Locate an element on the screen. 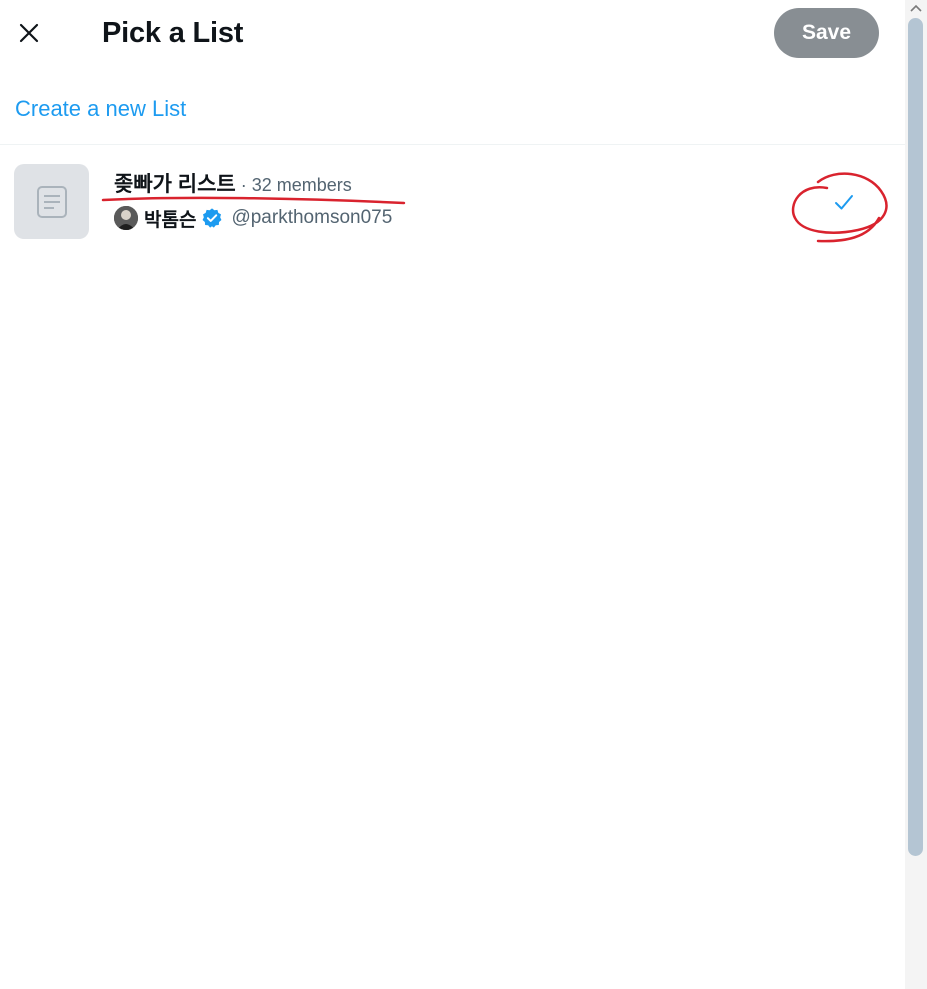 The width and height of the screenshot is (927, 989). create-new-list-link: Create a new List is located at coordinates (100, 109).